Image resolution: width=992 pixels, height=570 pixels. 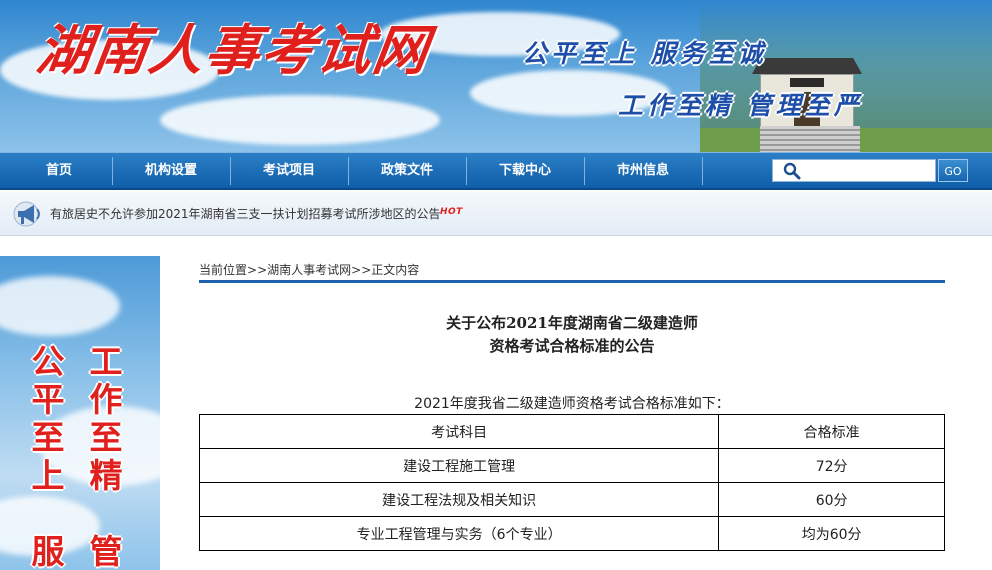 I want to click on search-input, so click(x=870, y=170).